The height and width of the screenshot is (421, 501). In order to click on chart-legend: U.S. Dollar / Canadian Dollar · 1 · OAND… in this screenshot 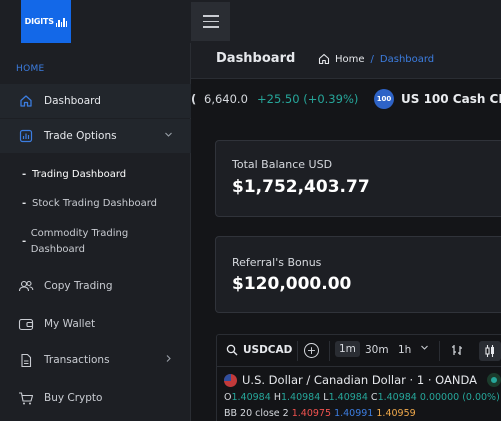, I will do `click(362, 380)`.